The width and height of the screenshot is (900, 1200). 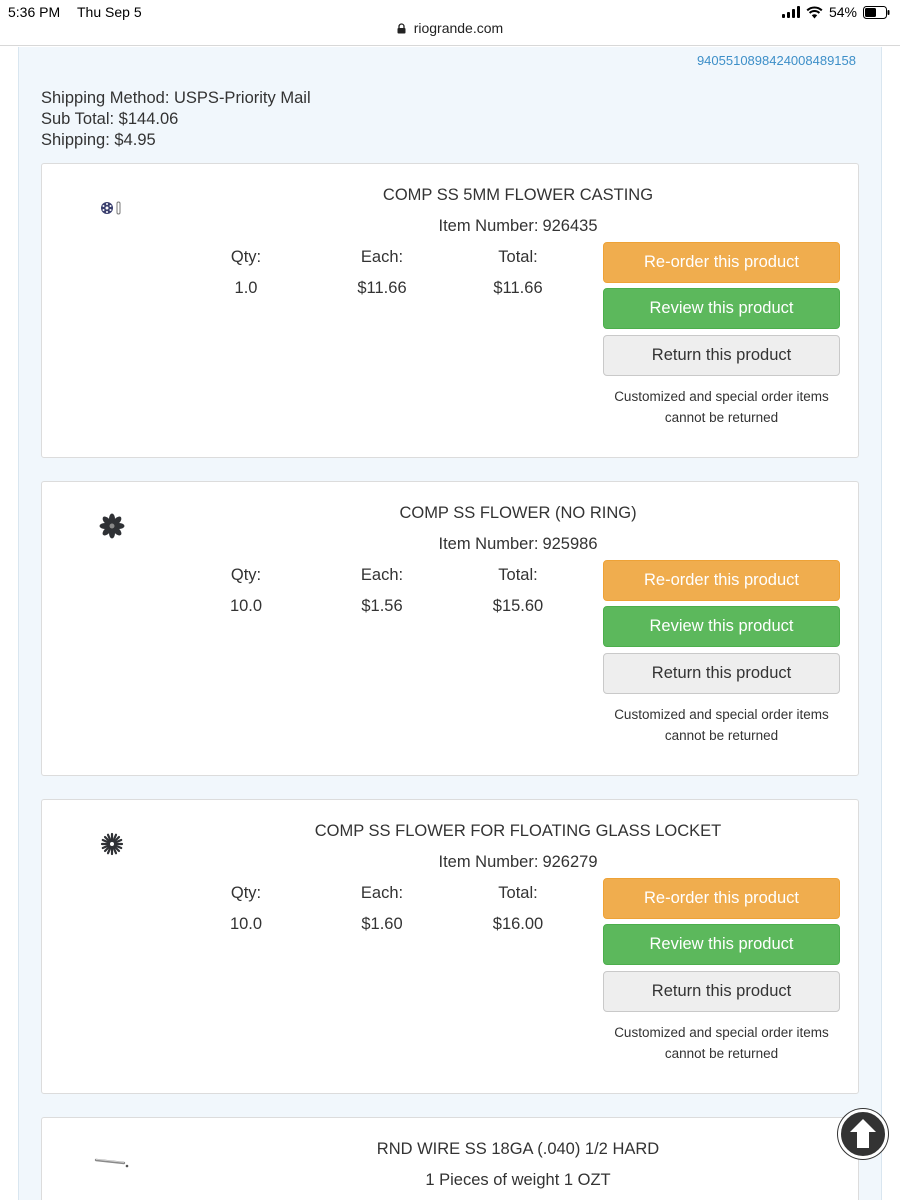 I want to click on product-name: COMP SS 5MM FLOWER CASTING, so click(x=518, y=195).